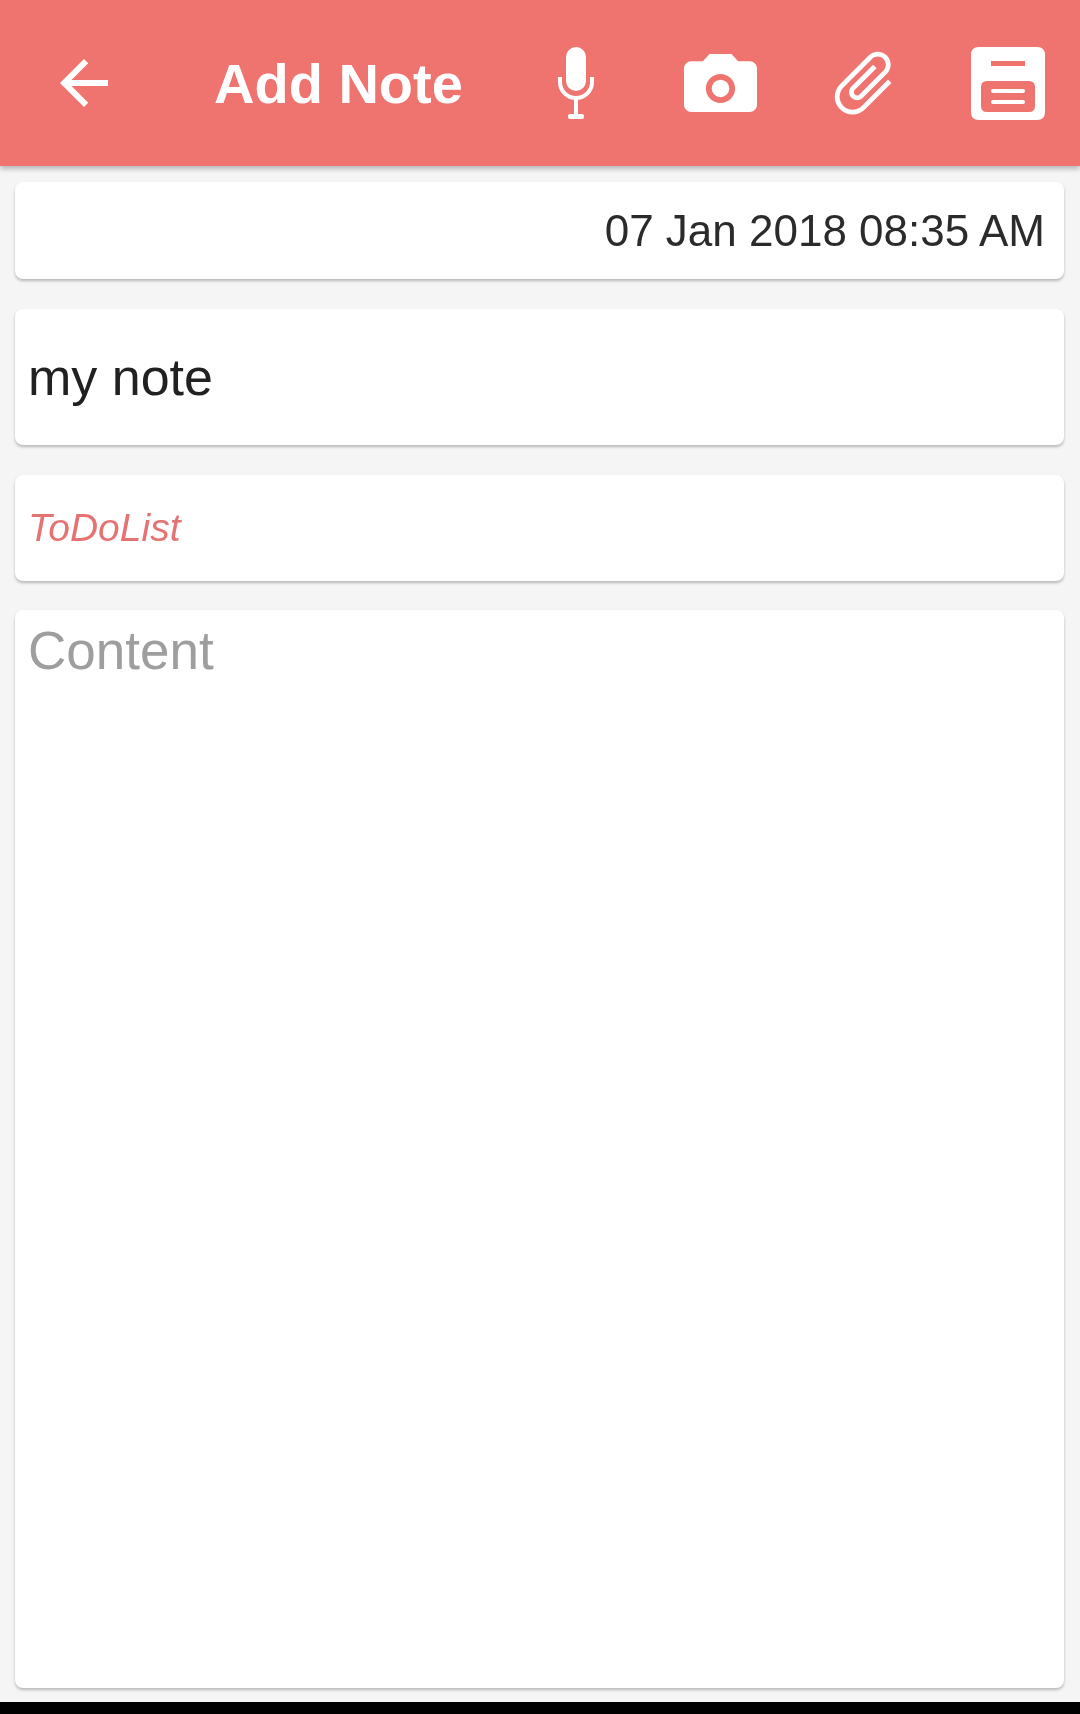 The image size is (1080, 1714). I want to click on back-arrow-icon, so click(84, 83).